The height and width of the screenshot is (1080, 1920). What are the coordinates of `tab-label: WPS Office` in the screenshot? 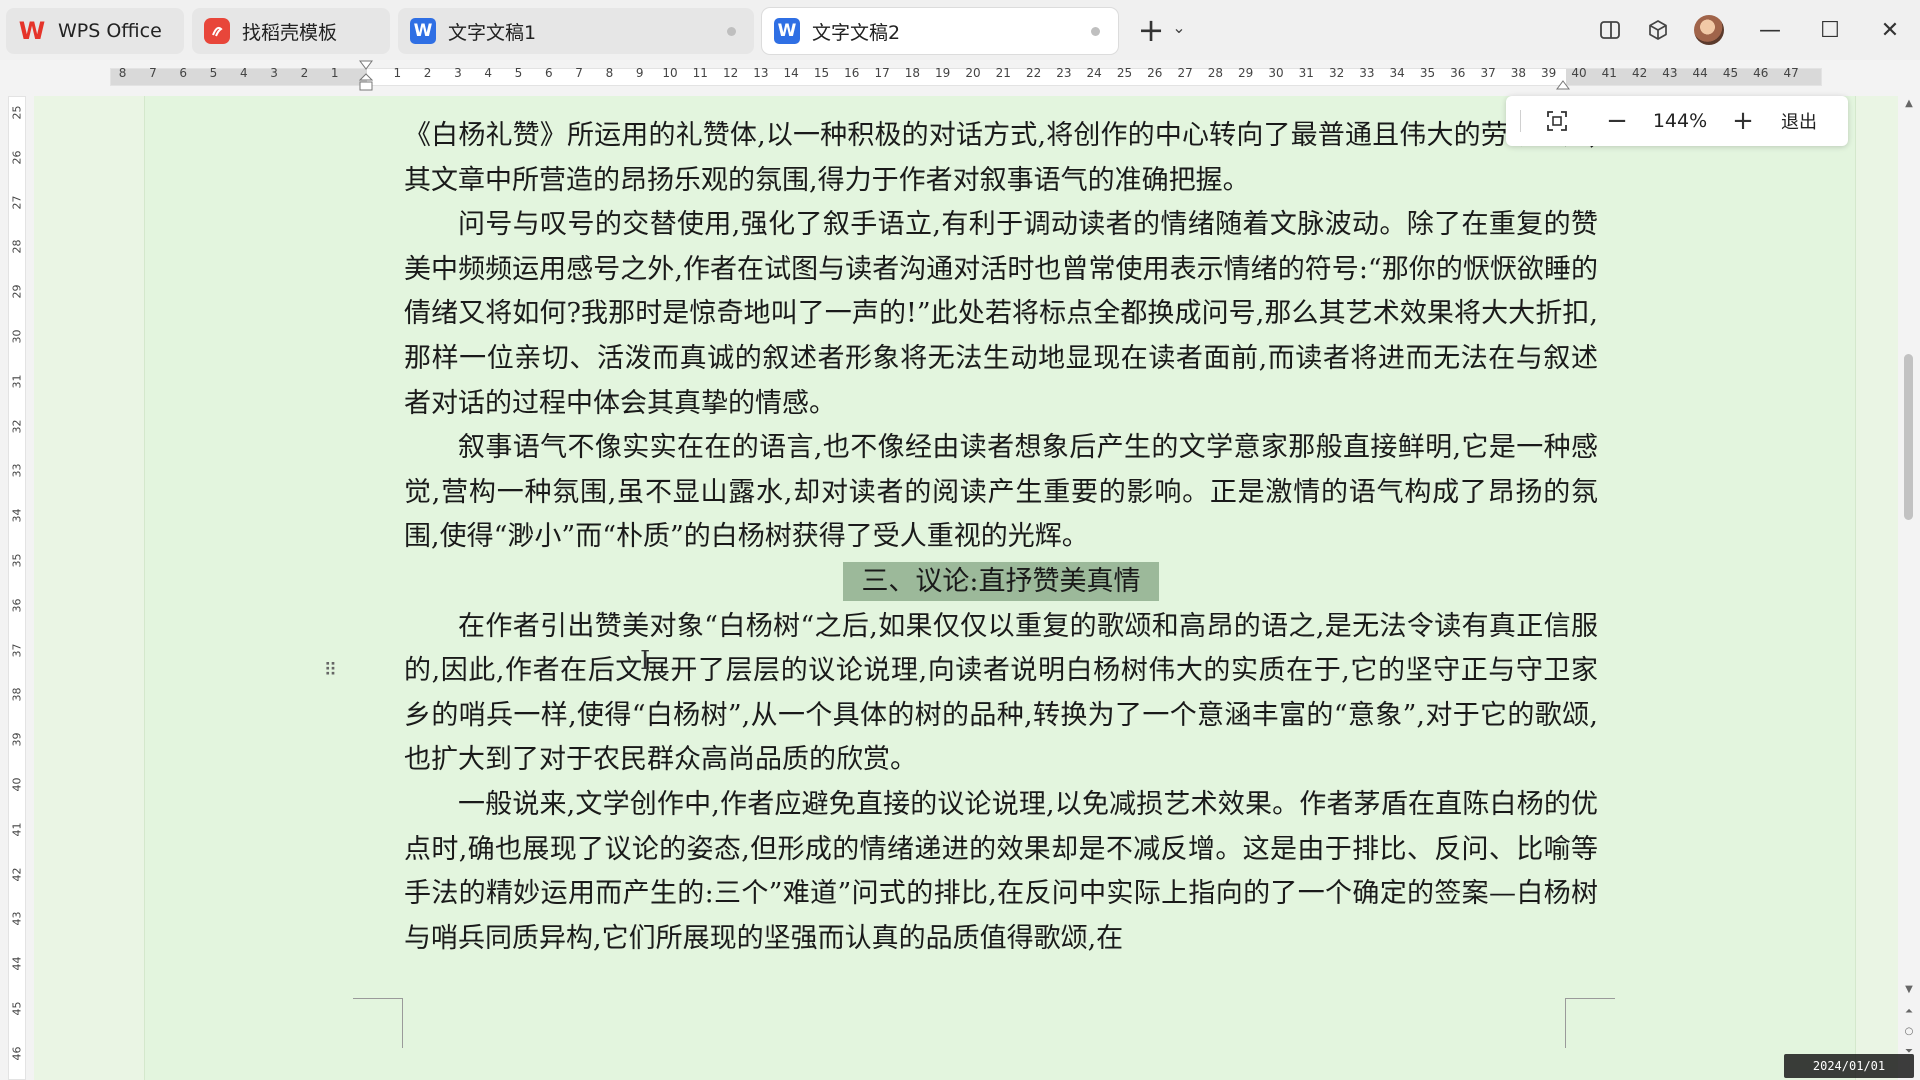 It's located at (110, 31).